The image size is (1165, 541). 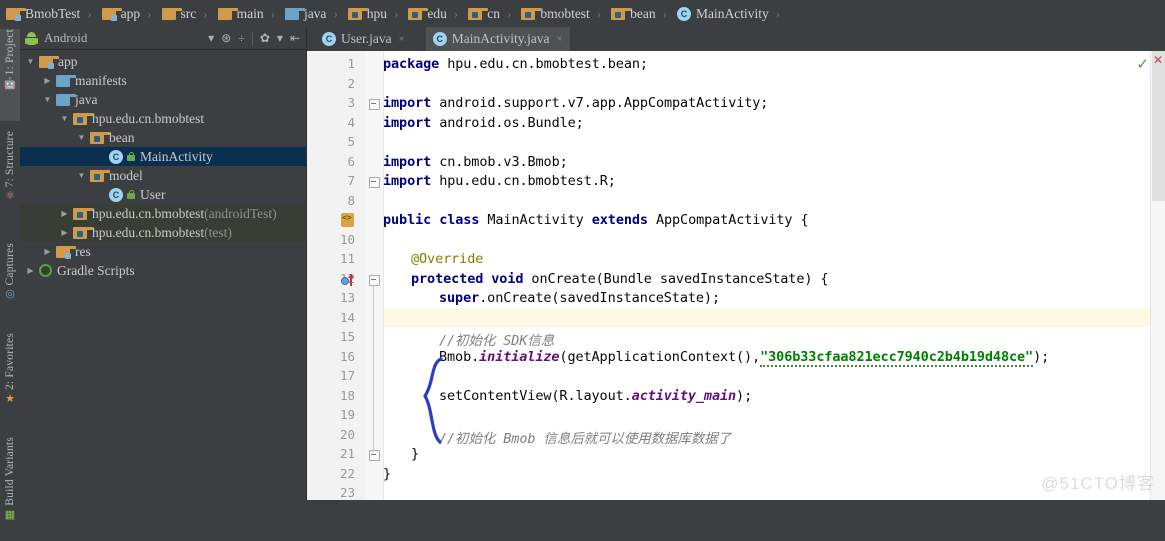 I want to click on override-method-icon, so click(x=348, y=280).